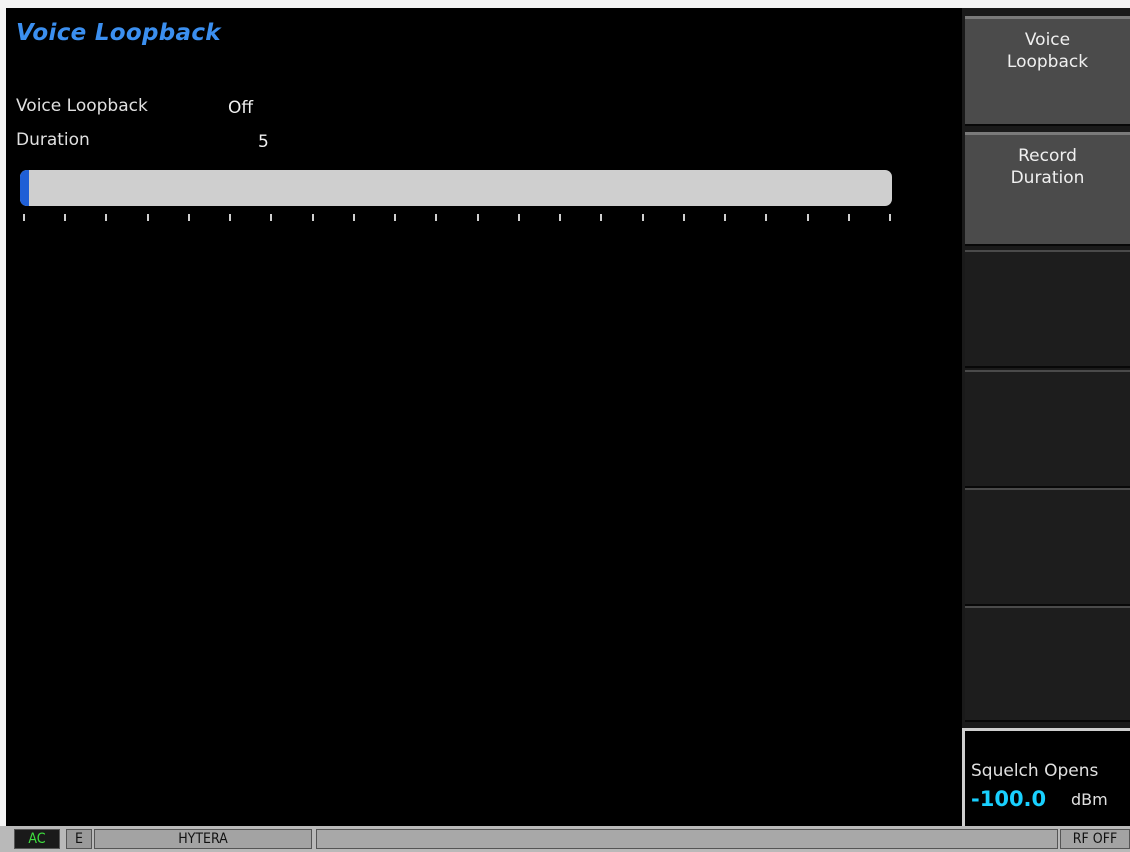 This screenshot has width=1130, height=852. Describe the element at coordinates (203, 839) in the screenshot. I see `profile-indicator: HYTERA` at that location.